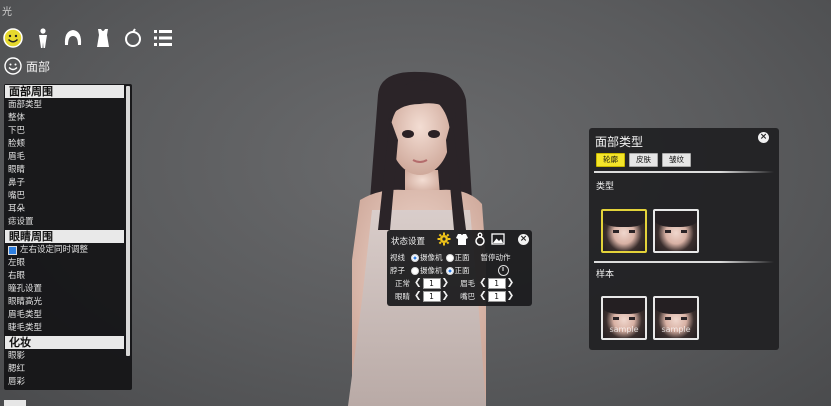  I want to click on row-label: 脖子, so click(397, 270).